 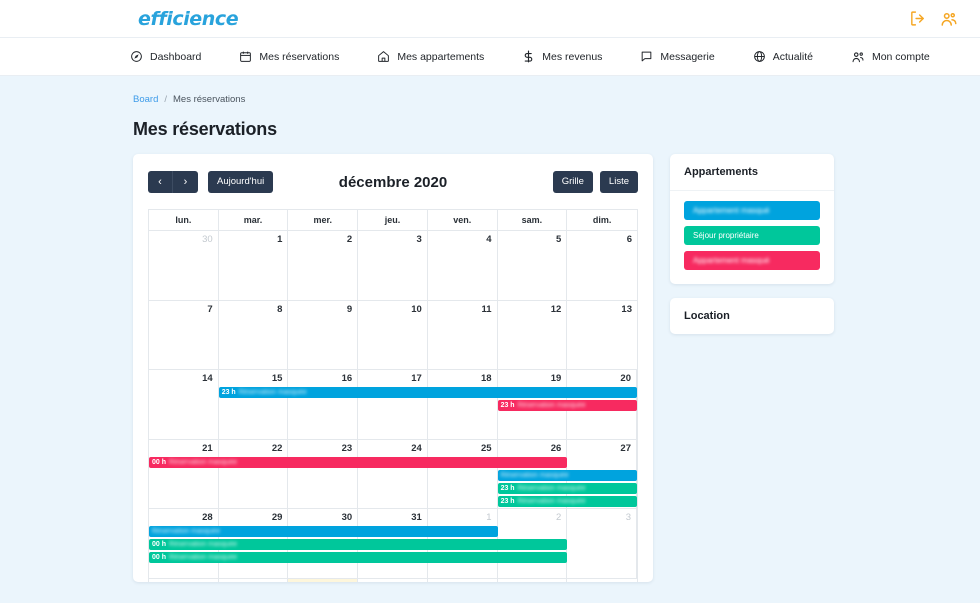 I want to click on nav-item-mes-appartements: Mes appartements, so click(x=430, y=56).